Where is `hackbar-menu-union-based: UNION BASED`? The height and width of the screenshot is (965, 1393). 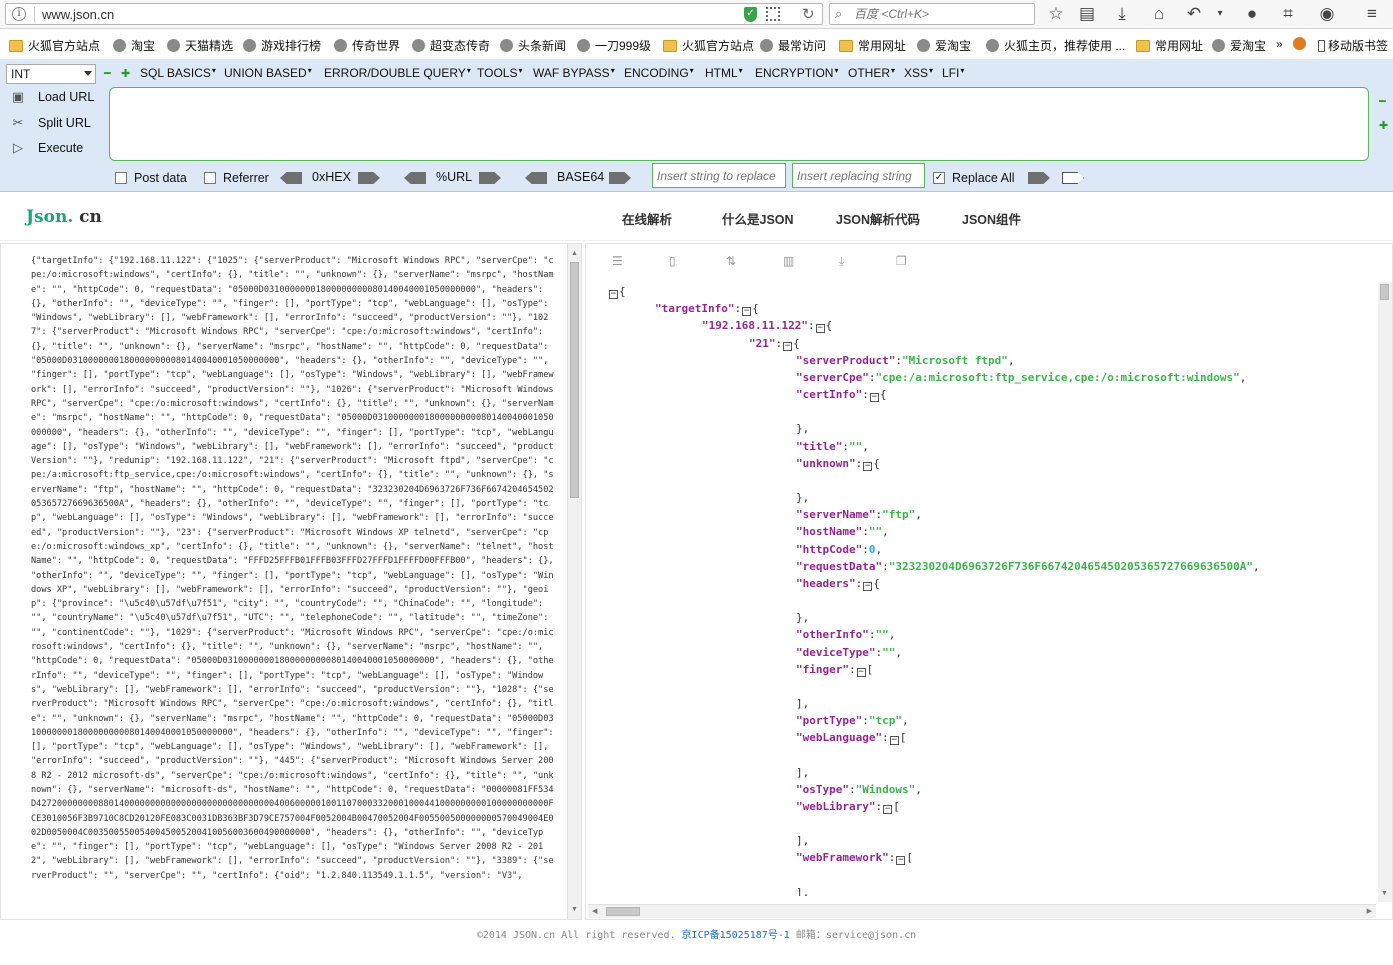
hackbar-menu-union-based: UNION BASED is located at coordinates (268, 73).